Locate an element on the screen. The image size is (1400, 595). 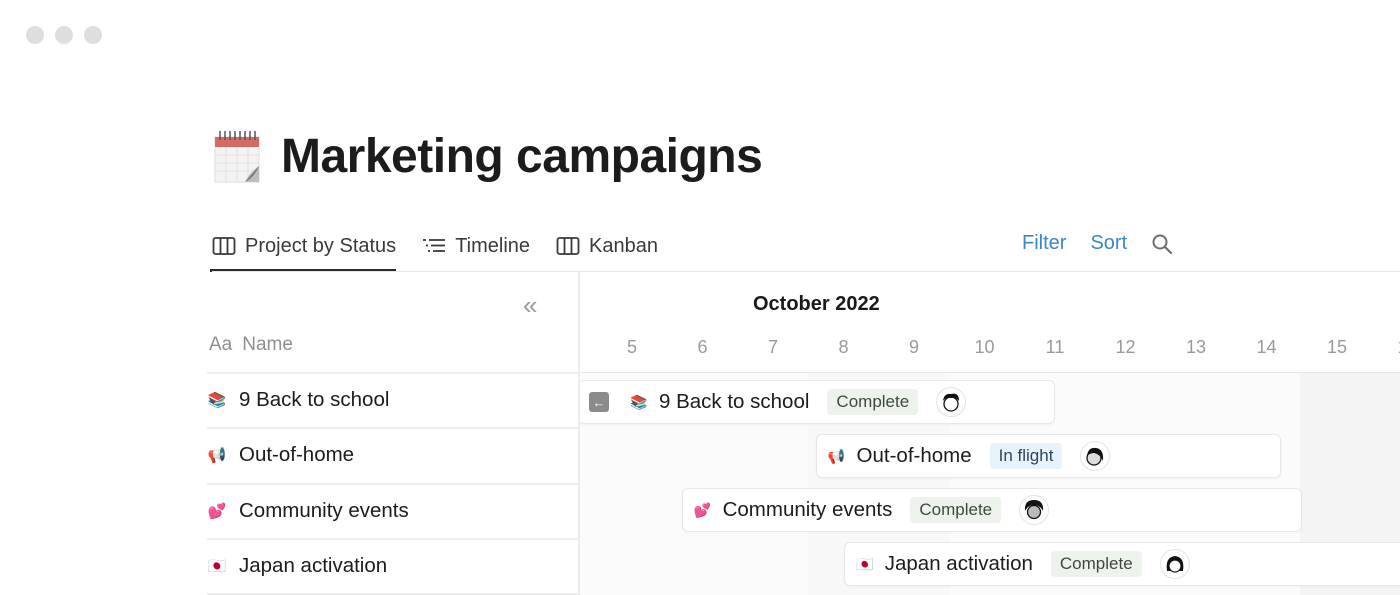
table-row: 📢 Out-of-home is located at coordinates (392, 455).